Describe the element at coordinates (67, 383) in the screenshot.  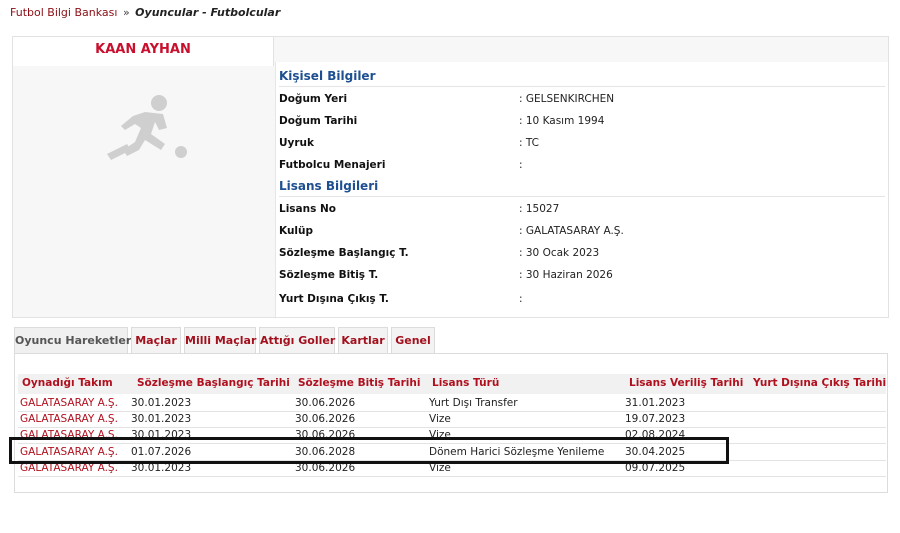
I see `column-header-team: Oynadığı Takım` at that location.